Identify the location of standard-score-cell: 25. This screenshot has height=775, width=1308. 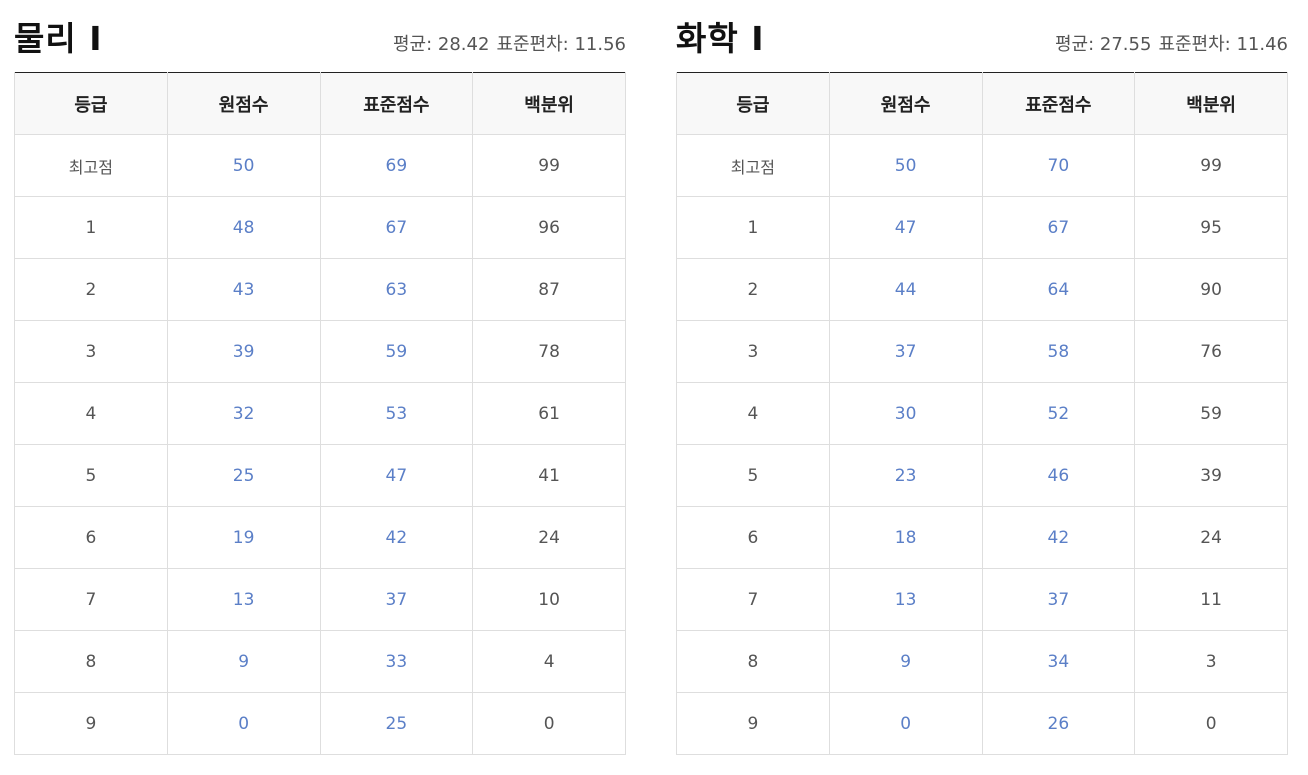
(396, 723).